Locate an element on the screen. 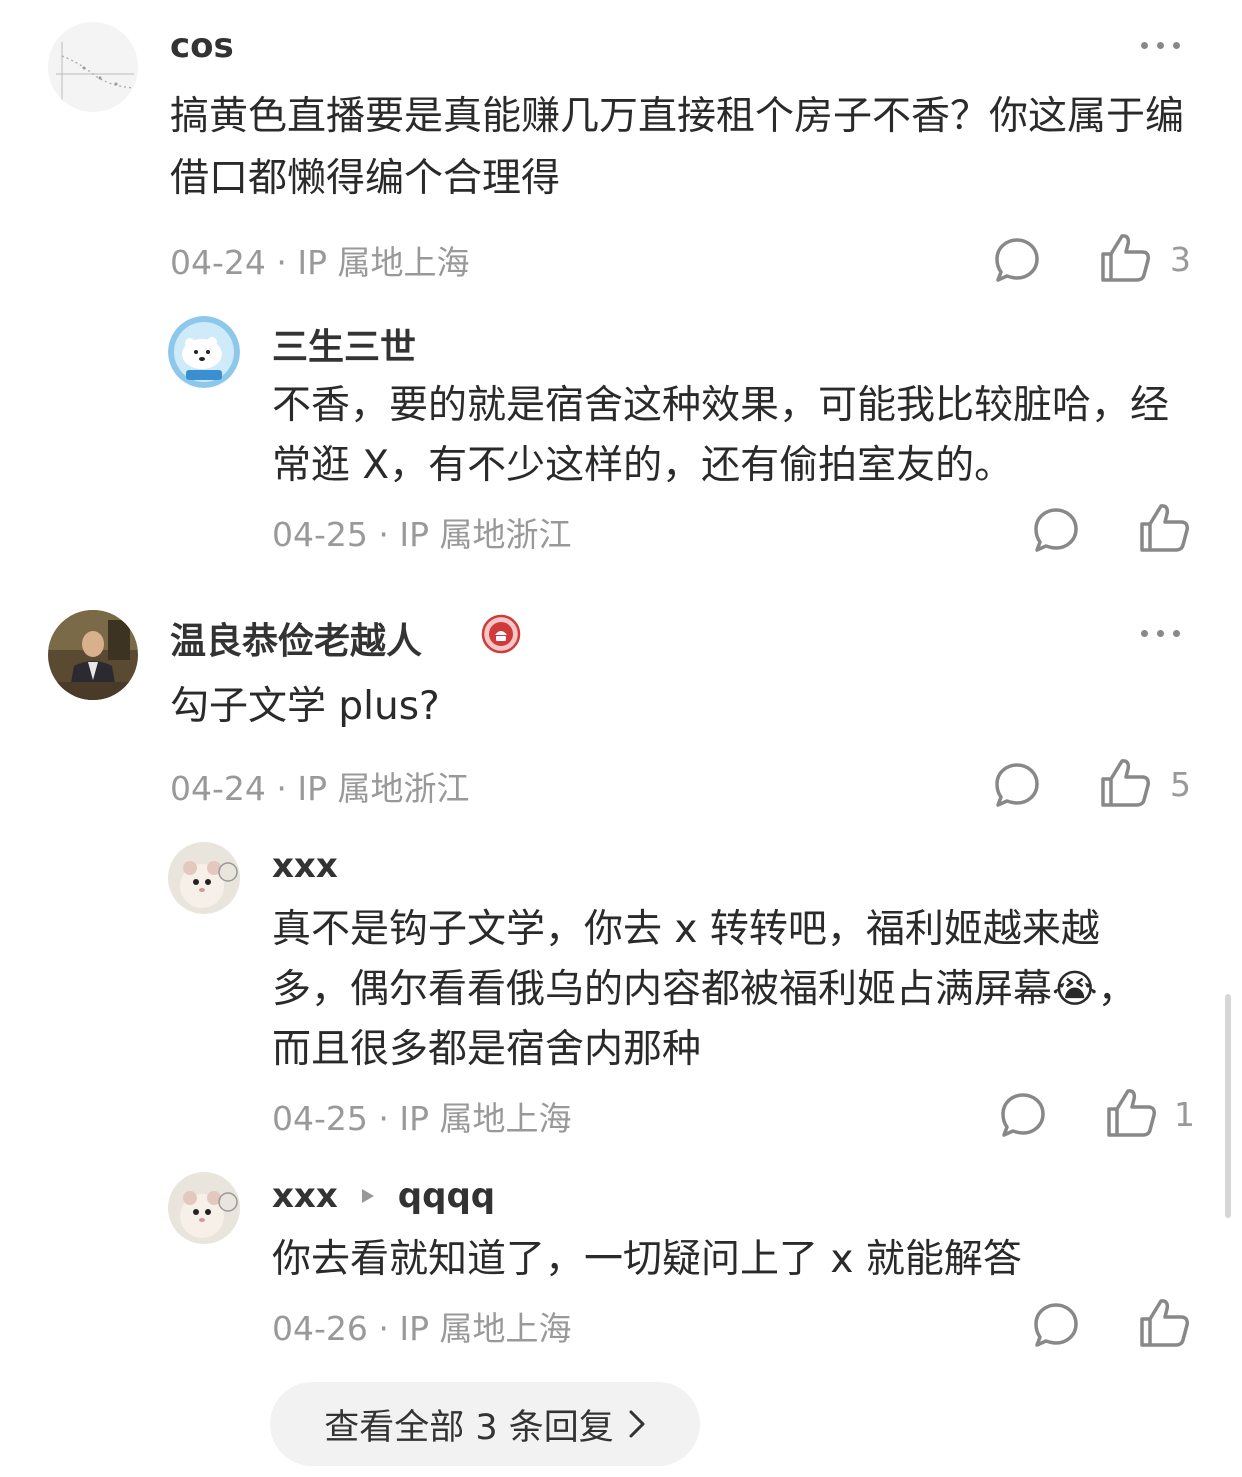 This screenshot has height=1477, width=1242. view-all-label: 查看全部 3 条回复 is located at coordinates (469, 1427).